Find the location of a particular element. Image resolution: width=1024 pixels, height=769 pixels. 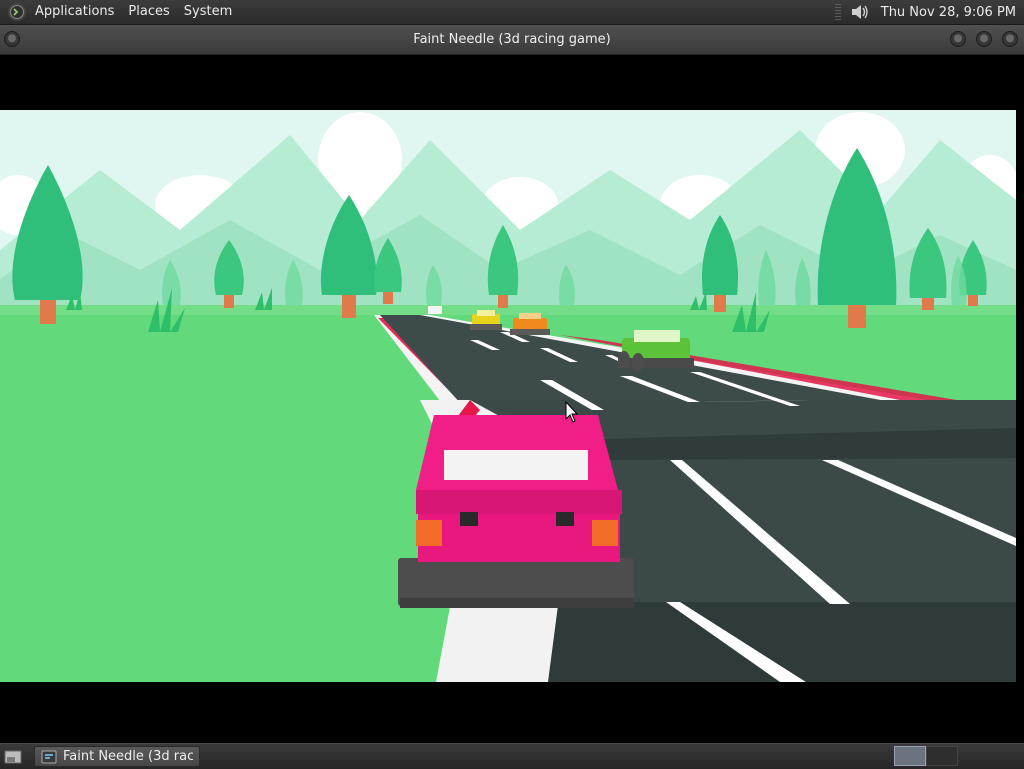

app-window-icon is located at coordinates (49, 756).